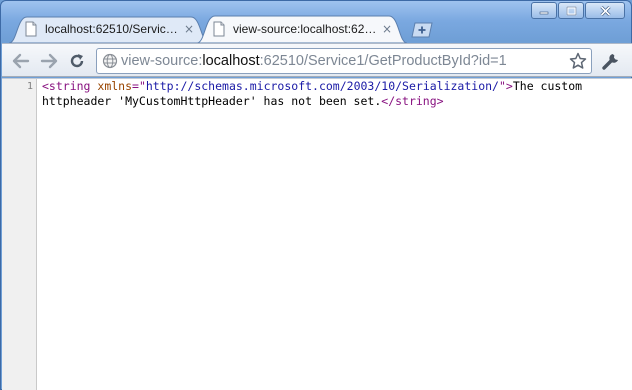 The height and width of the screenshot is (390, 632). What do you see at coordinates (231, 61) in the screenshot?
I see `url-host: localhost` at bounding box center [231, 61].